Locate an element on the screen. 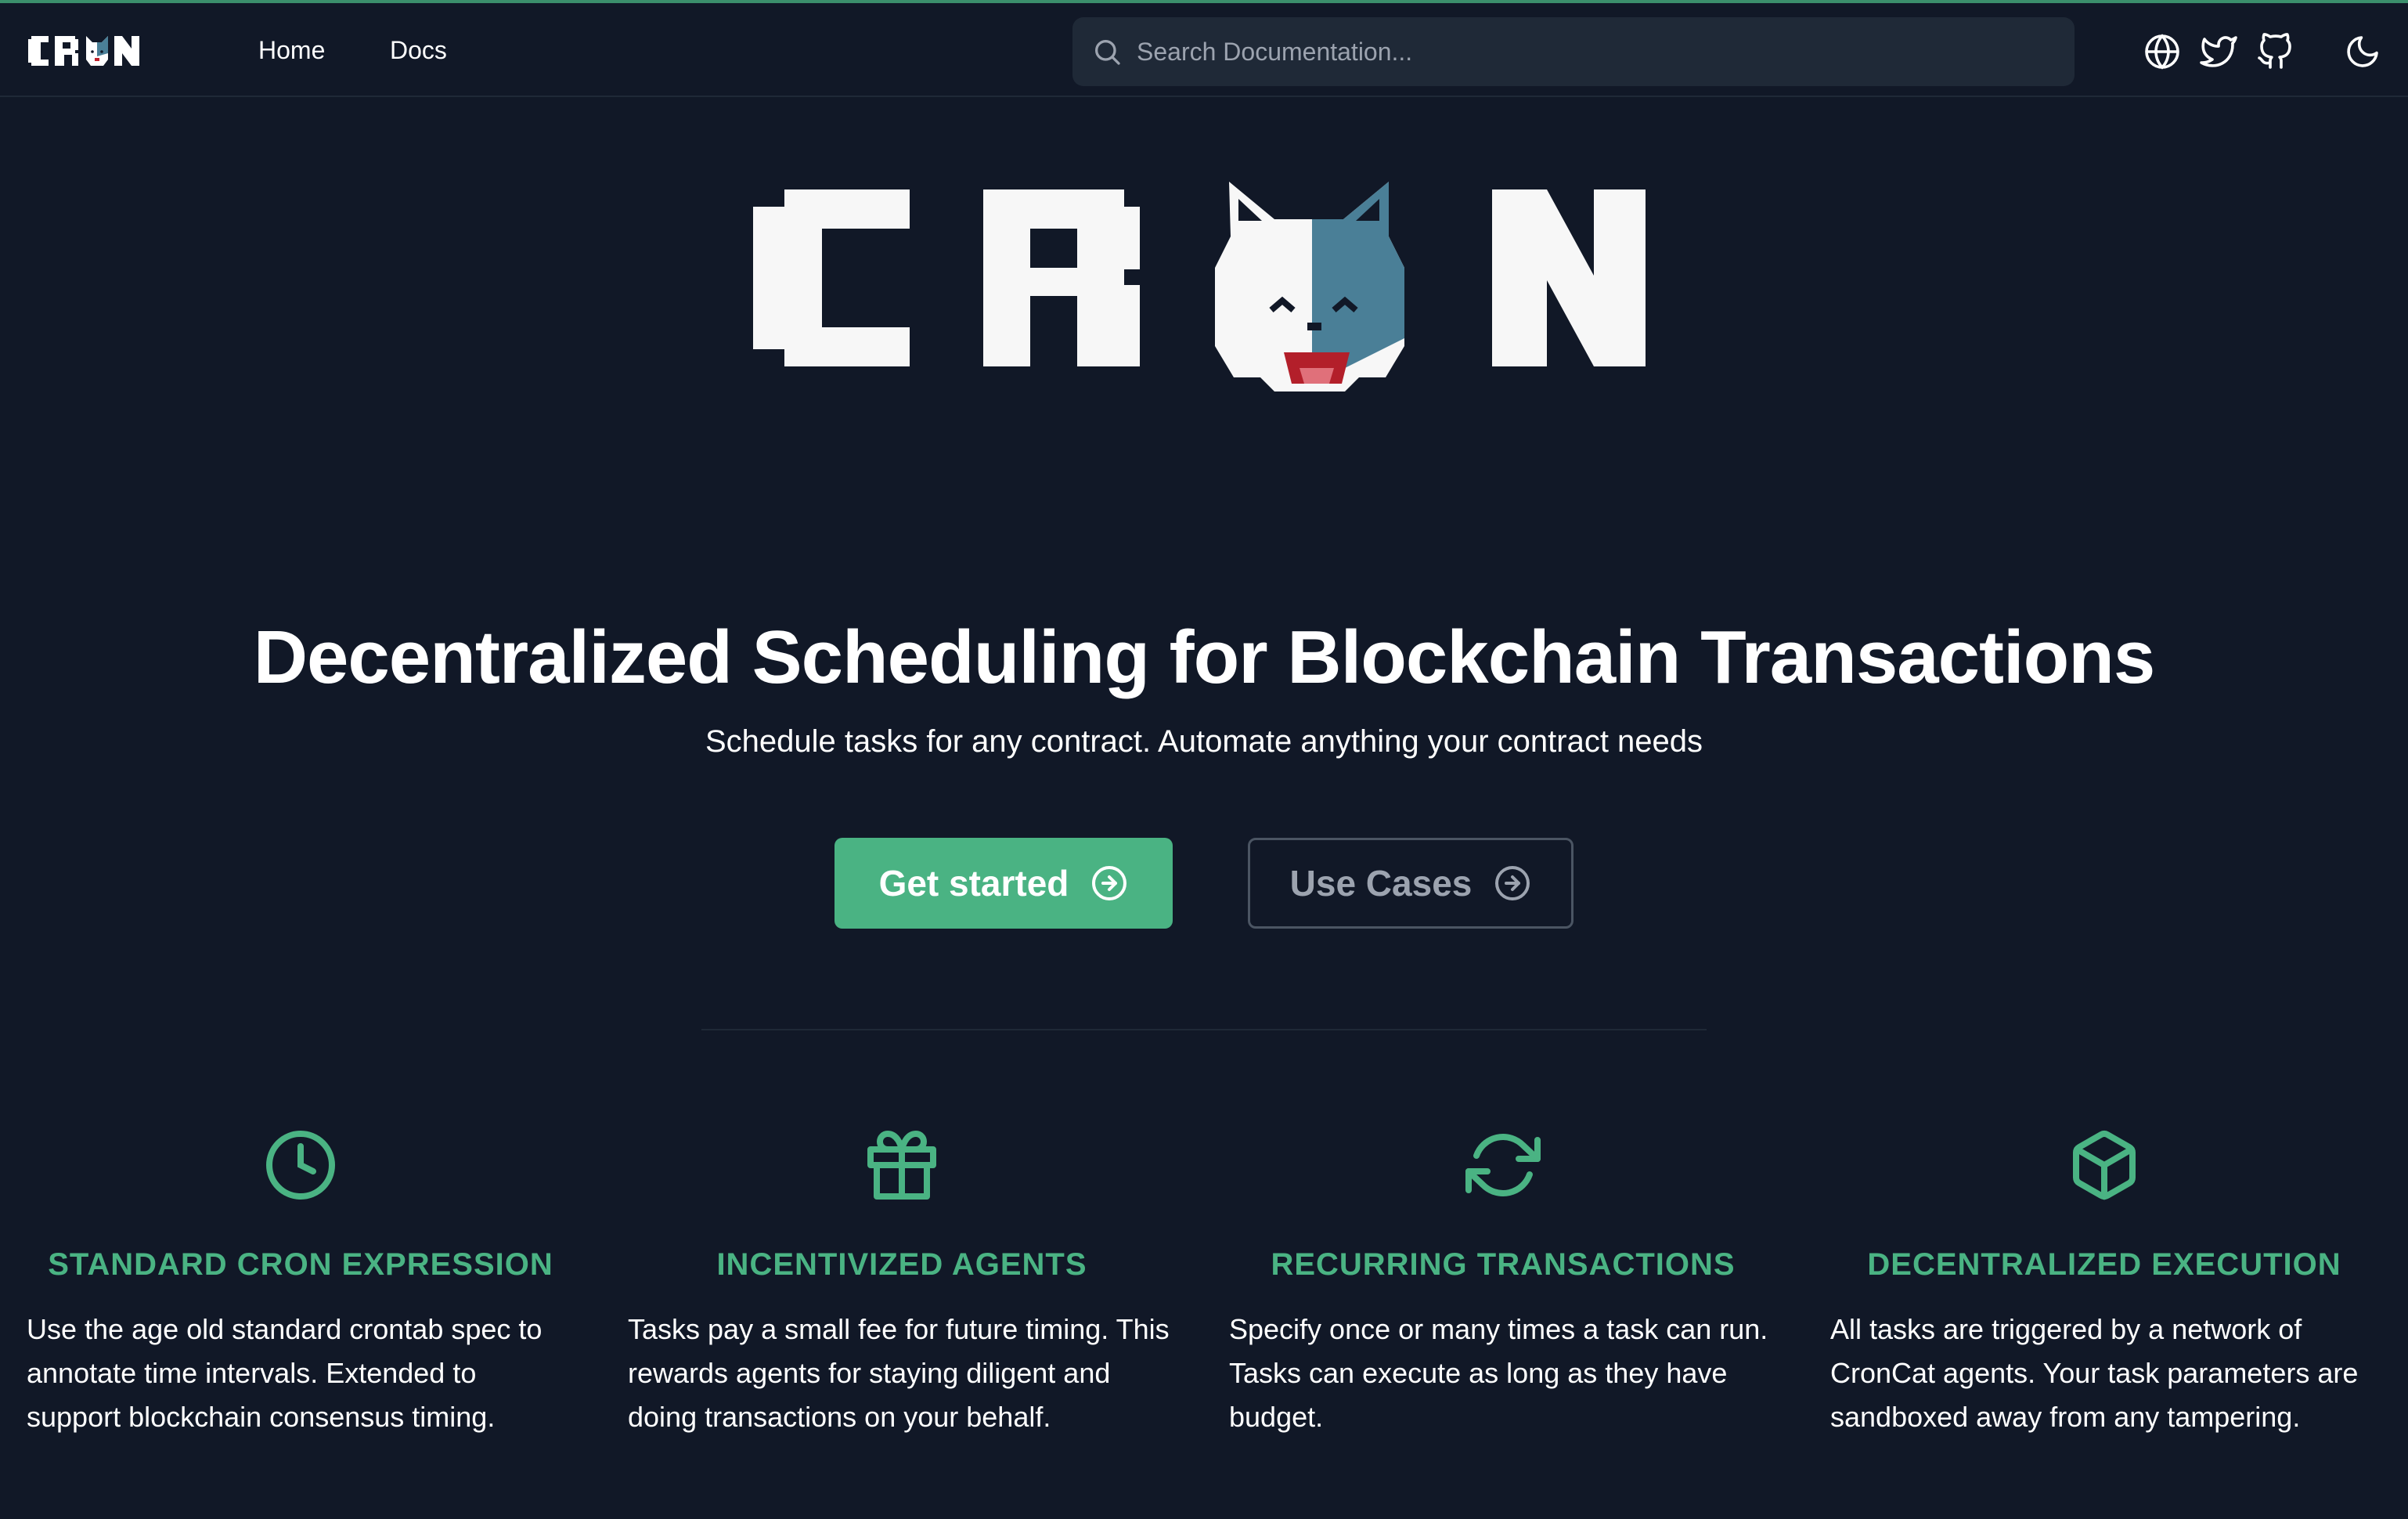 The width and height of the screenshot is (2408, 1519). get-started-label: Get started is located at coordinates (974, 883).